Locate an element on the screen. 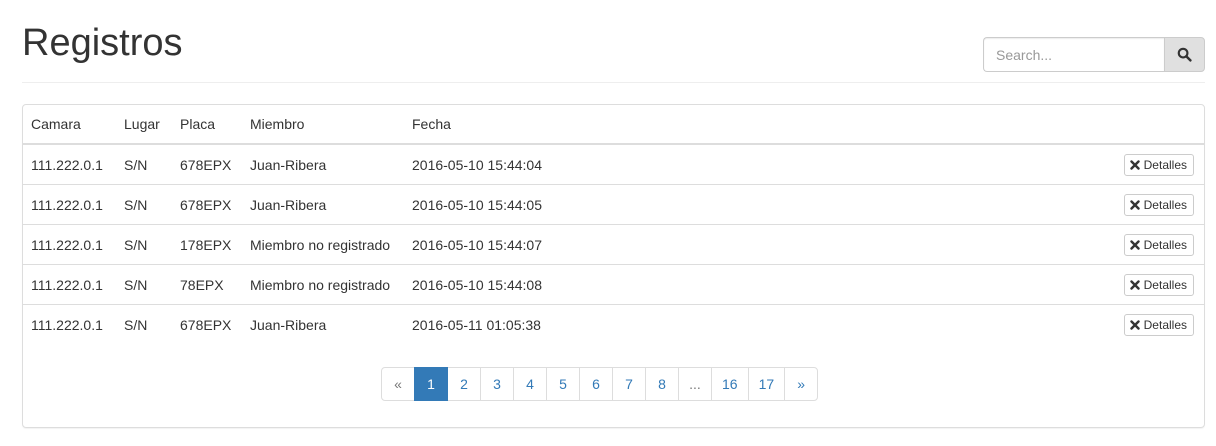  pagination-page-16: 16 is located at coordinates (730, 384).